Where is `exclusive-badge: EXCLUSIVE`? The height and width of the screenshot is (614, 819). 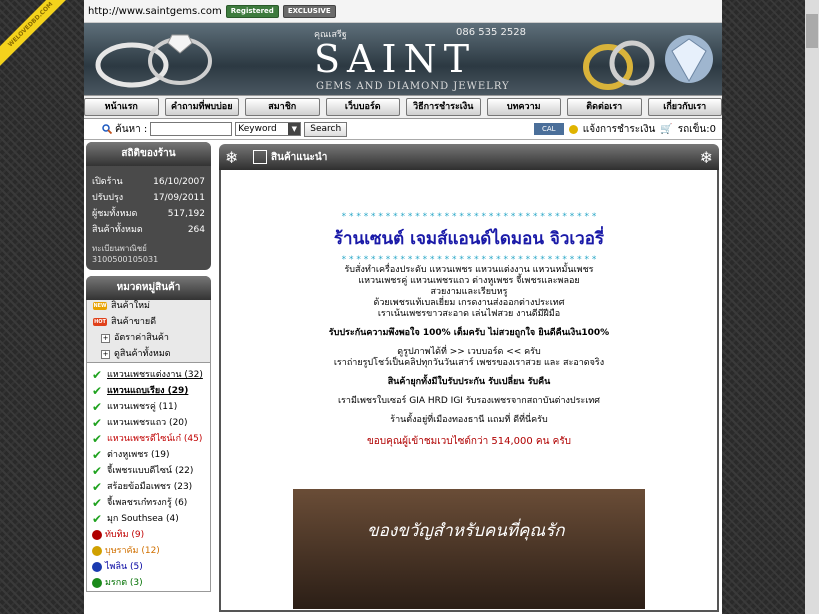
exclusive-badge: EXCLUSIVE is located at coordinates (309, 11).